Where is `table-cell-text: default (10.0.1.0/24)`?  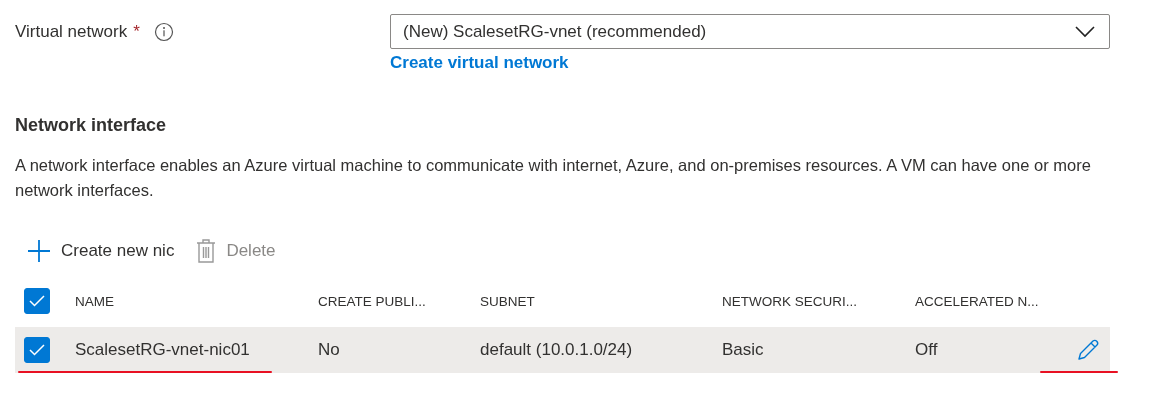 table-cell-text: default (10.0.1.0/24) is located at coordinates (557, 350).